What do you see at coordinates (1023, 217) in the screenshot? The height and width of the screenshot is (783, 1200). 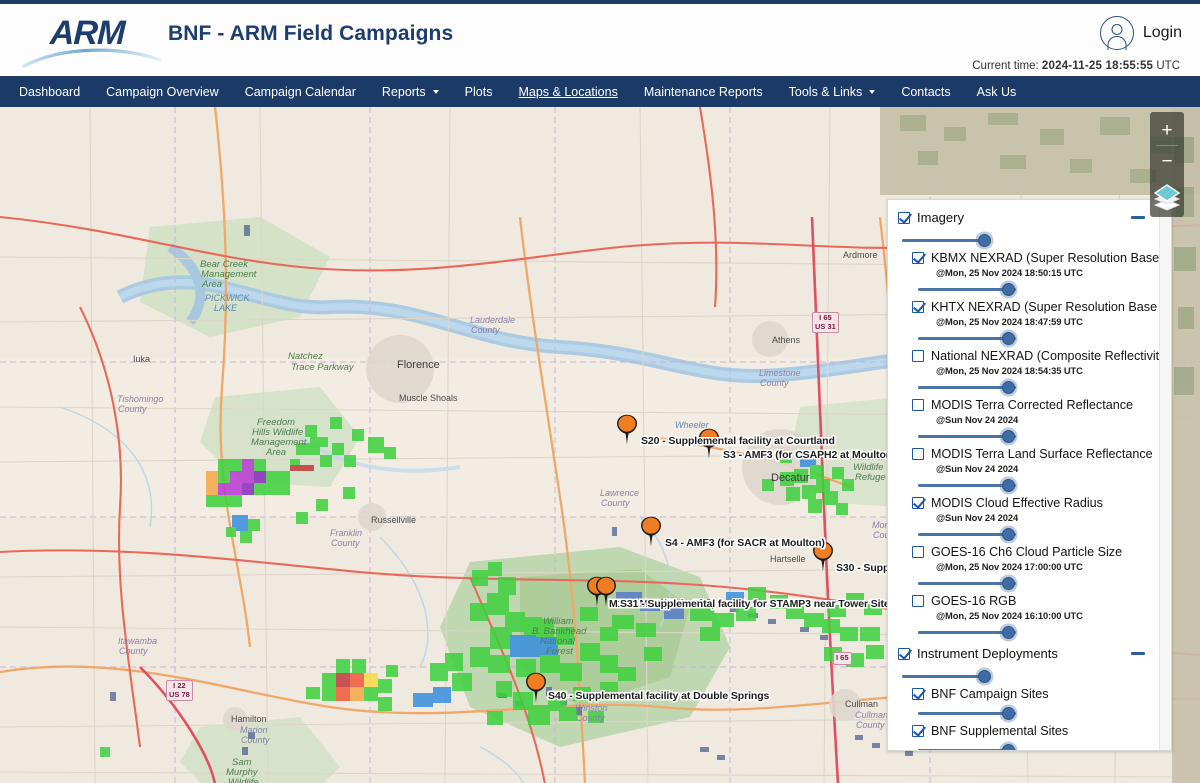 I see `layer-group-imagery: Imagery` at bounding box center [1023, 217].